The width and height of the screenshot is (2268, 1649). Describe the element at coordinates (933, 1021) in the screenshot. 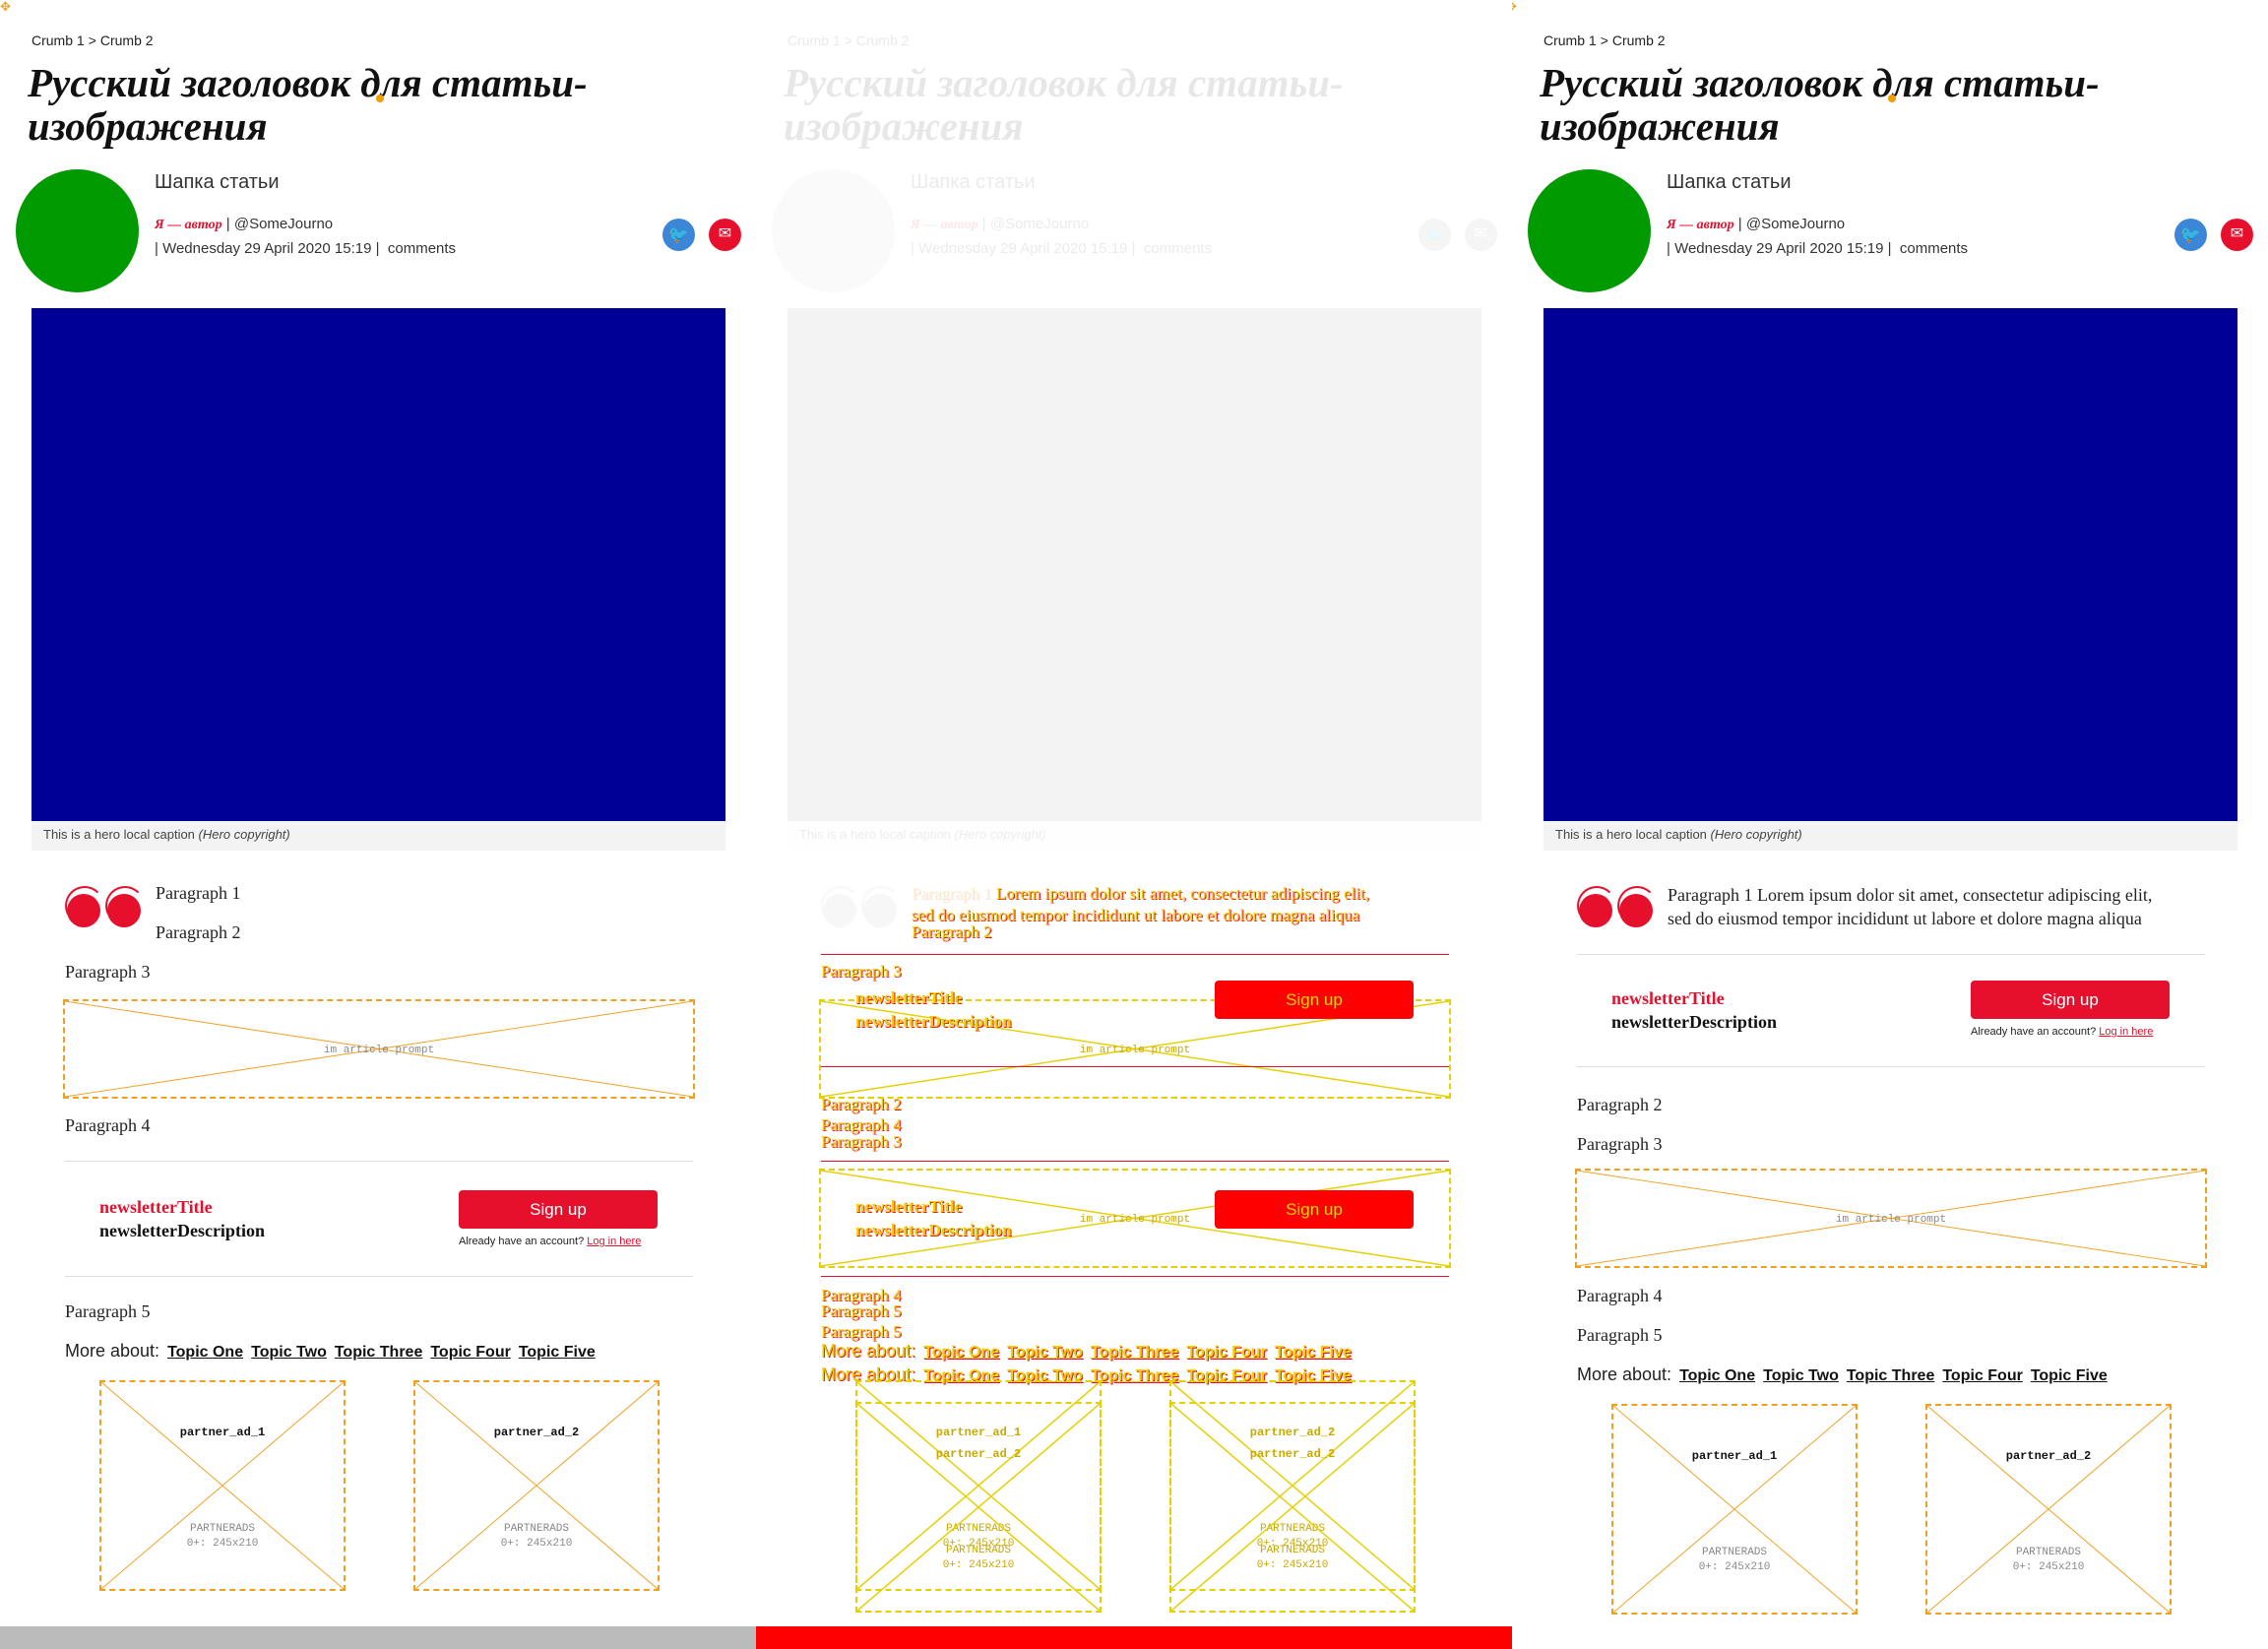

I see `diff-newsletter-description: newsletterDescription` at that location.